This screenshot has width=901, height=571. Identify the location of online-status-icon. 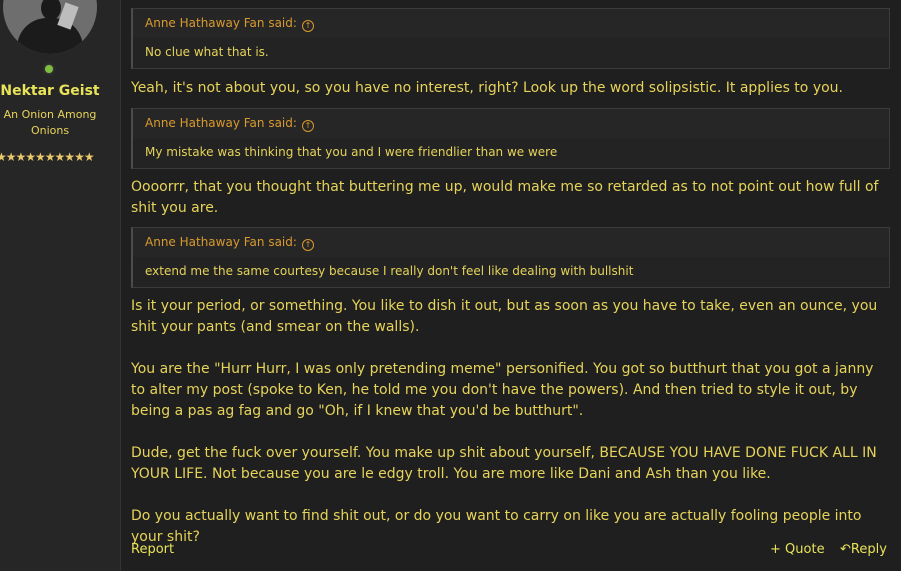
(49, 69).